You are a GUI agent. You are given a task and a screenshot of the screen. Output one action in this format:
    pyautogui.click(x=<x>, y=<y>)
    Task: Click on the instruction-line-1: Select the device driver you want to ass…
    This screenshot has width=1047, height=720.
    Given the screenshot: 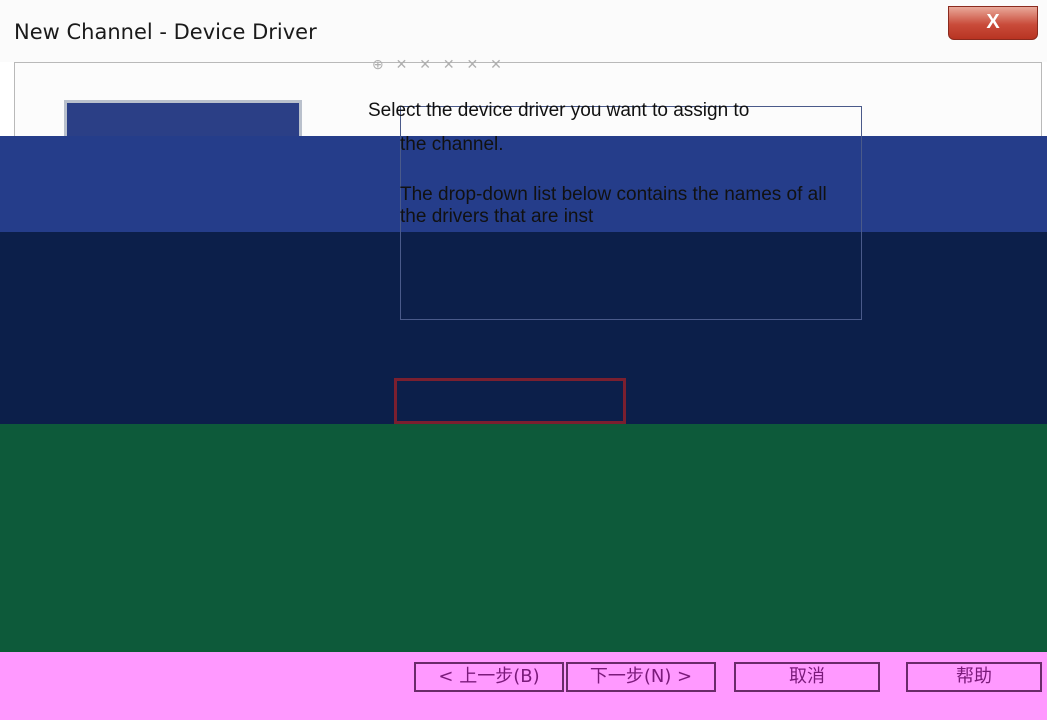 What is the action you would take?
    pyautogui.click(x=559, y=110)
    